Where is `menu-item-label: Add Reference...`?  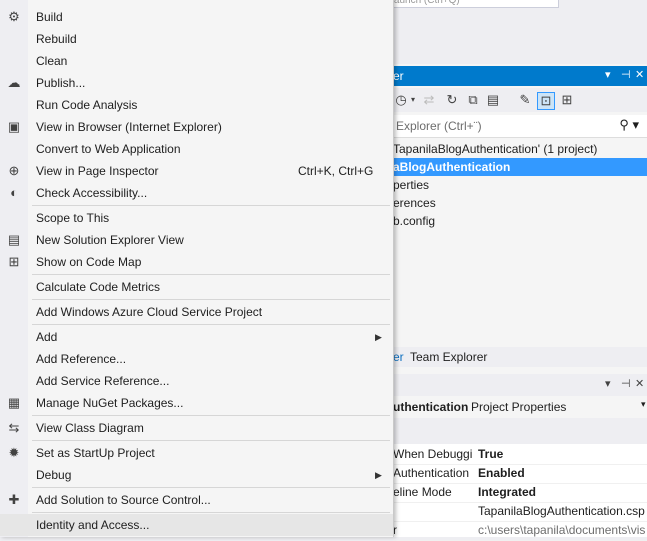 menu-item-label: Add Reference... is located at coordinates (81, 359).